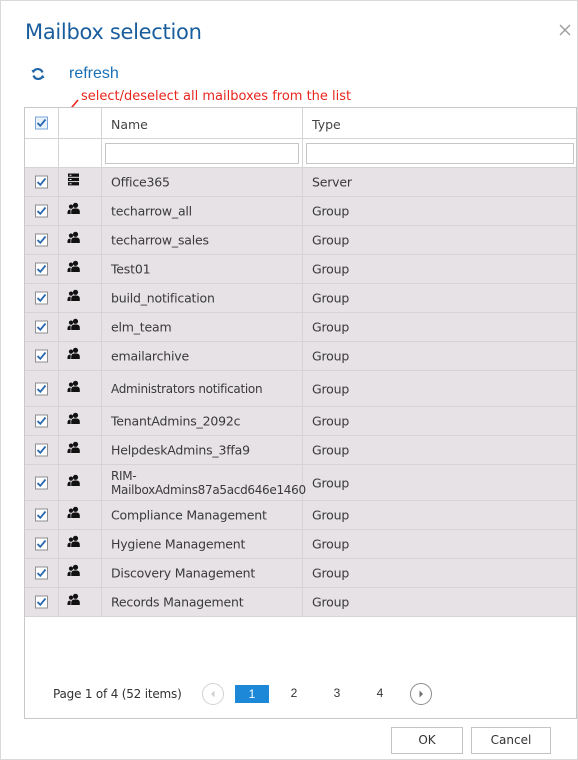  What do you see at coordinates (252, 694) in the screenshot?
I see `page-1-button: 1` at bounding box center [252, 694].